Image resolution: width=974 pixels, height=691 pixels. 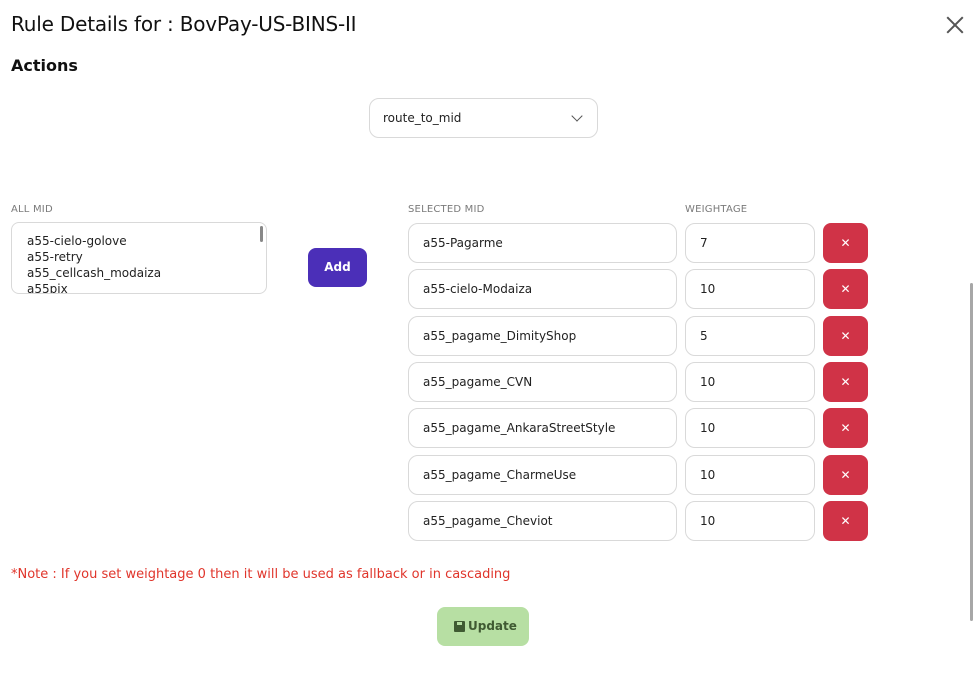 I want to click on selected-mid-value: a55_pagame_AnkaraStreetStyle, so click(x=519, y=428).